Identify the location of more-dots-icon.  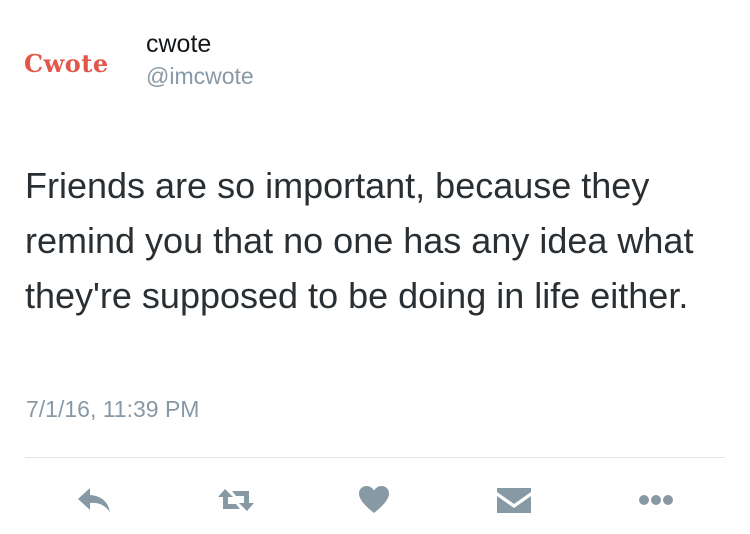
(656, 500).